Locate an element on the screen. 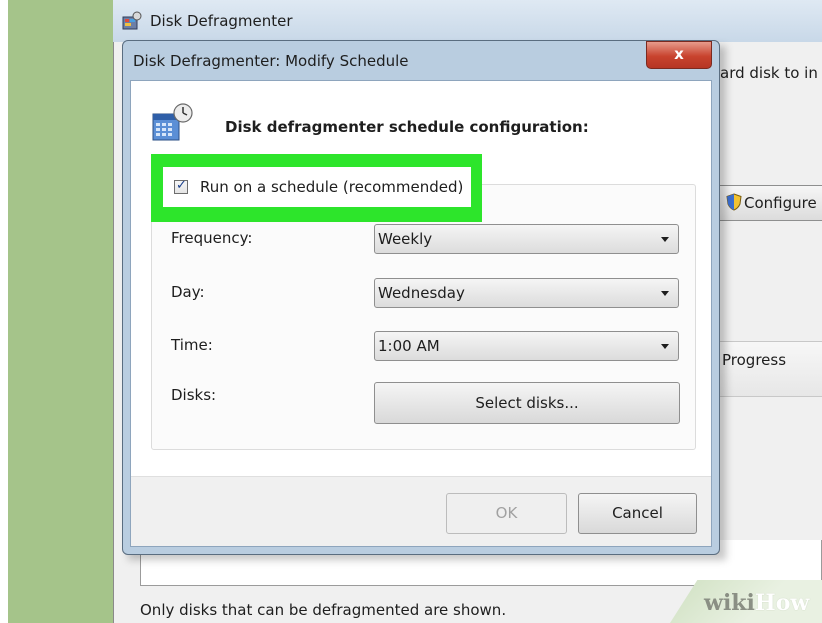 This screenshot has height=623, width=822. ok-button: OK is located at coordinates (506, 513).